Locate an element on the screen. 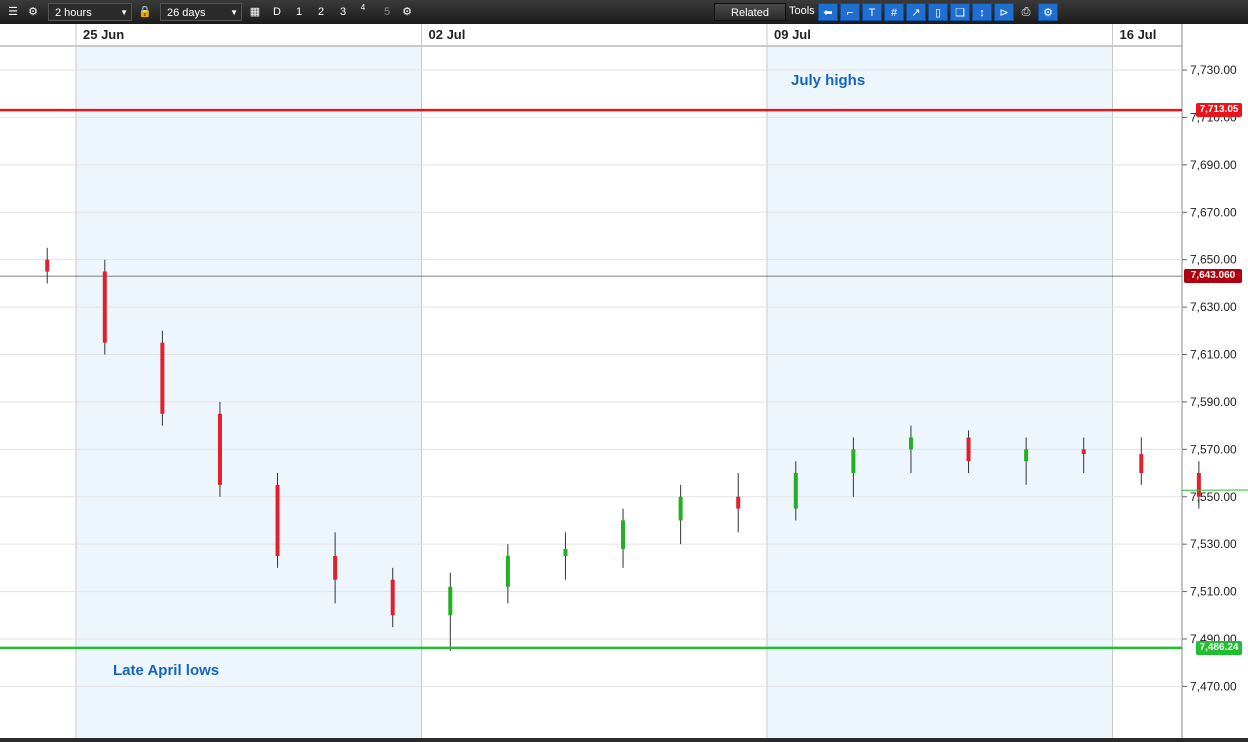 Image resolution: width=1248 pixels, height=742 pixels. interval-select: 2 hours ▼ is located at coordinates (90, 12).